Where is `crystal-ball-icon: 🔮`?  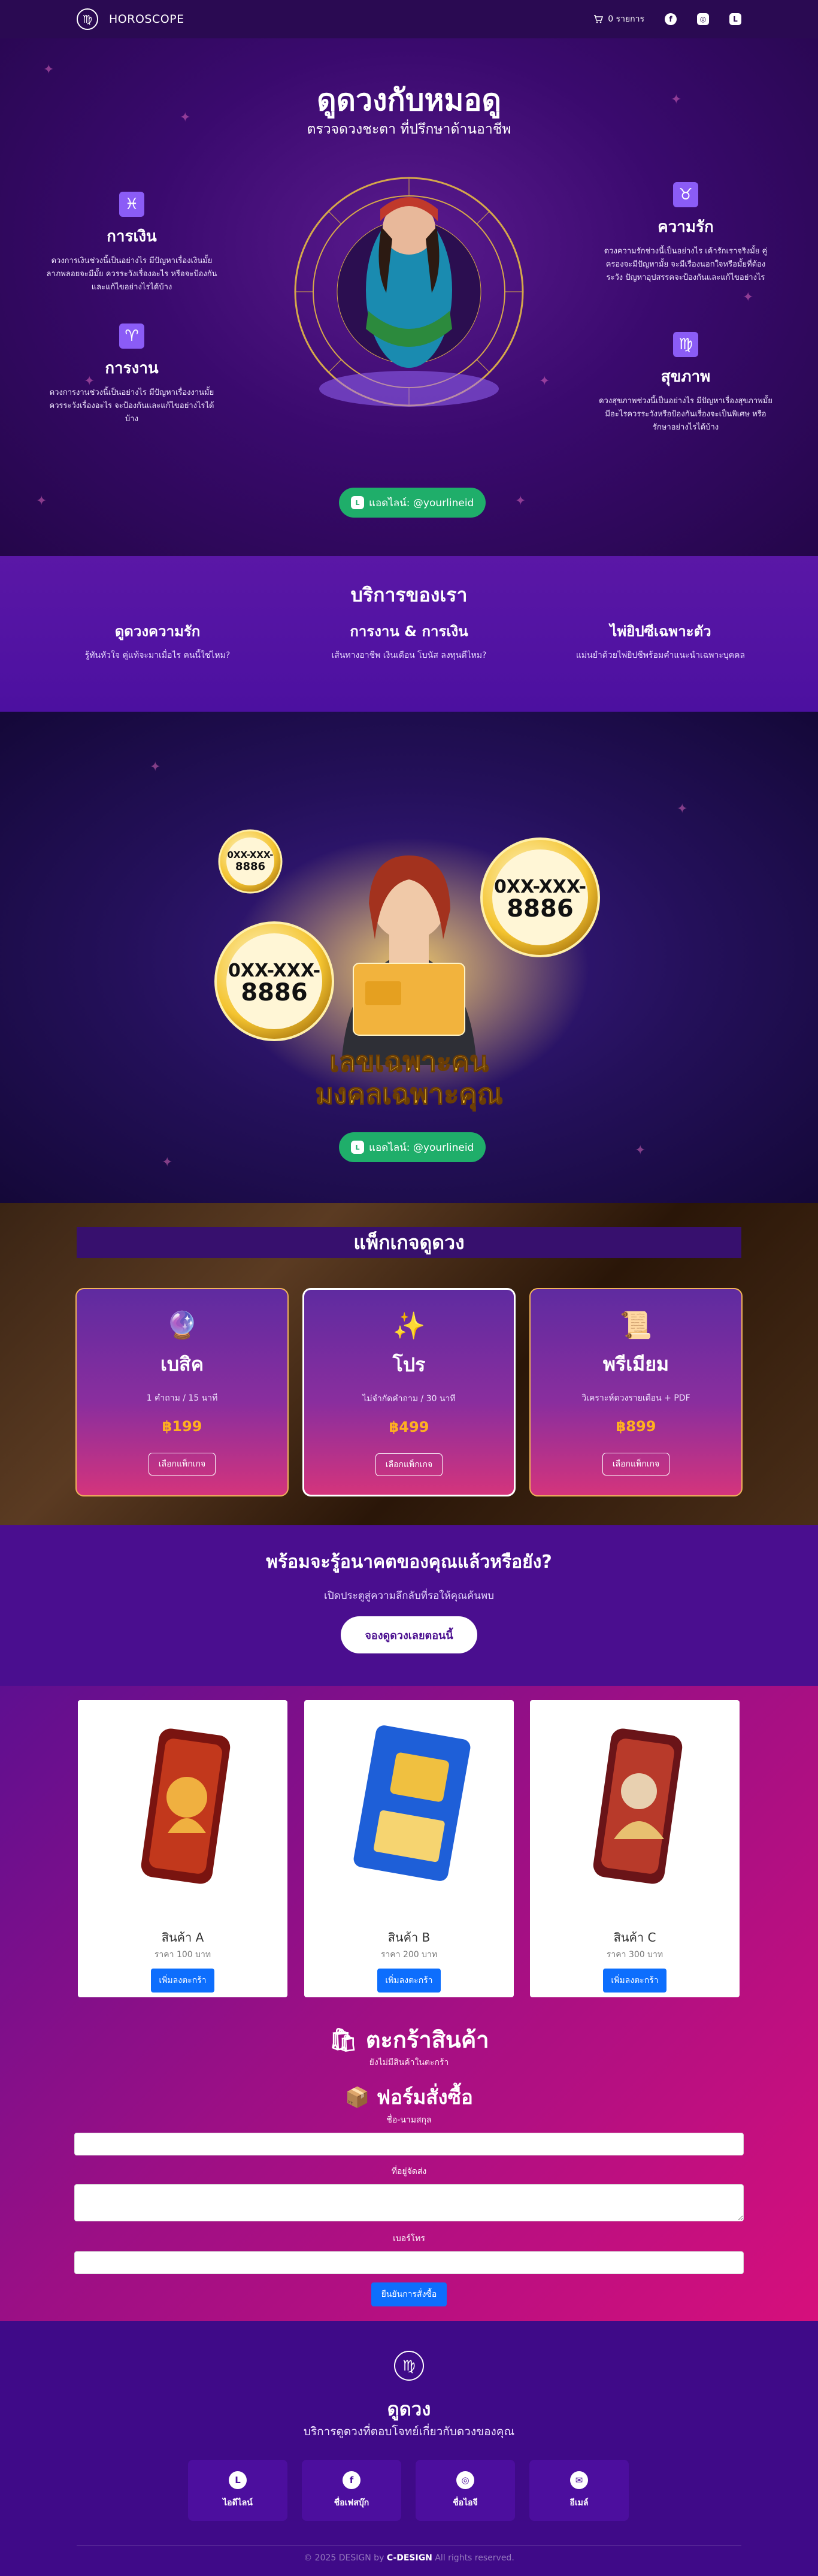 crystal-ball-icon: 🔮 is located at coordinates (182, 1325).